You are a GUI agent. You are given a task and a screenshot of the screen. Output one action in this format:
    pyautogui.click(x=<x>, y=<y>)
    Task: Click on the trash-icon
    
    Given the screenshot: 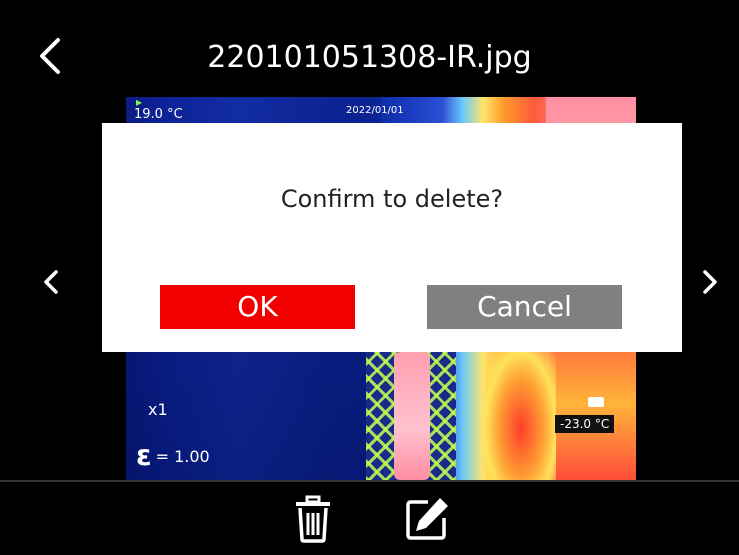 What is the action you would take?
    pyautogui.click(x=313, y=519)
    